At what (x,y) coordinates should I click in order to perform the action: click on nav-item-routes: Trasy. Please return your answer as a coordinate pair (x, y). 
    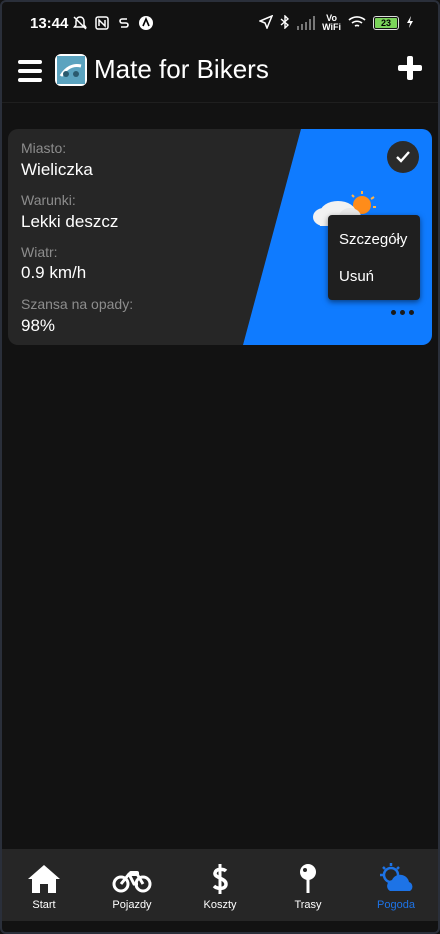
    Looking at the image, I should click on (308, 885).